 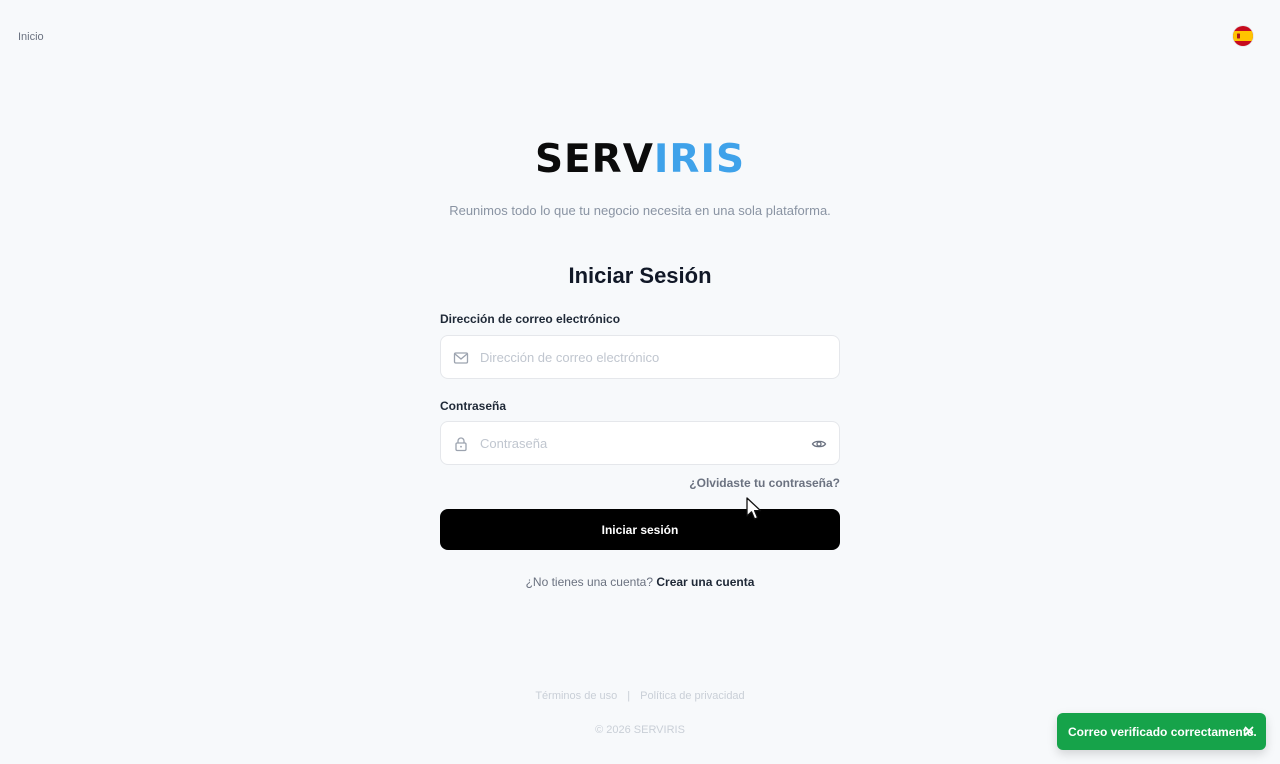 I want to click on password-field-container, so click(x=640, y=443).